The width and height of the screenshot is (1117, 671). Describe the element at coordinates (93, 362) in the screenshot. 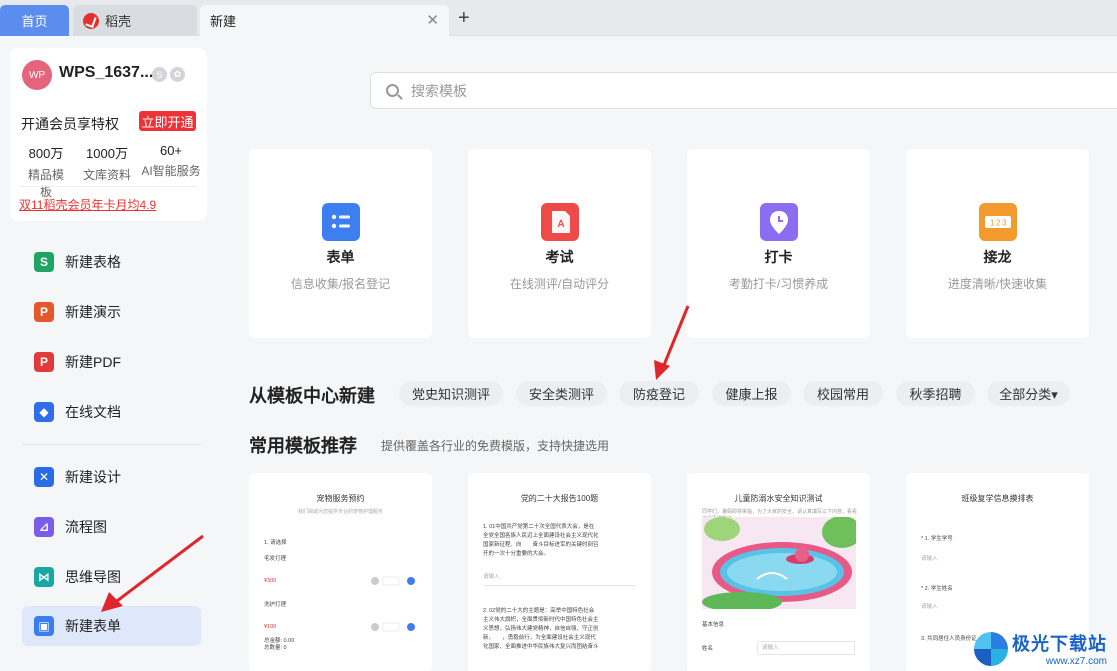

I see `sidebar-item-label: 新建PDF` at that location.